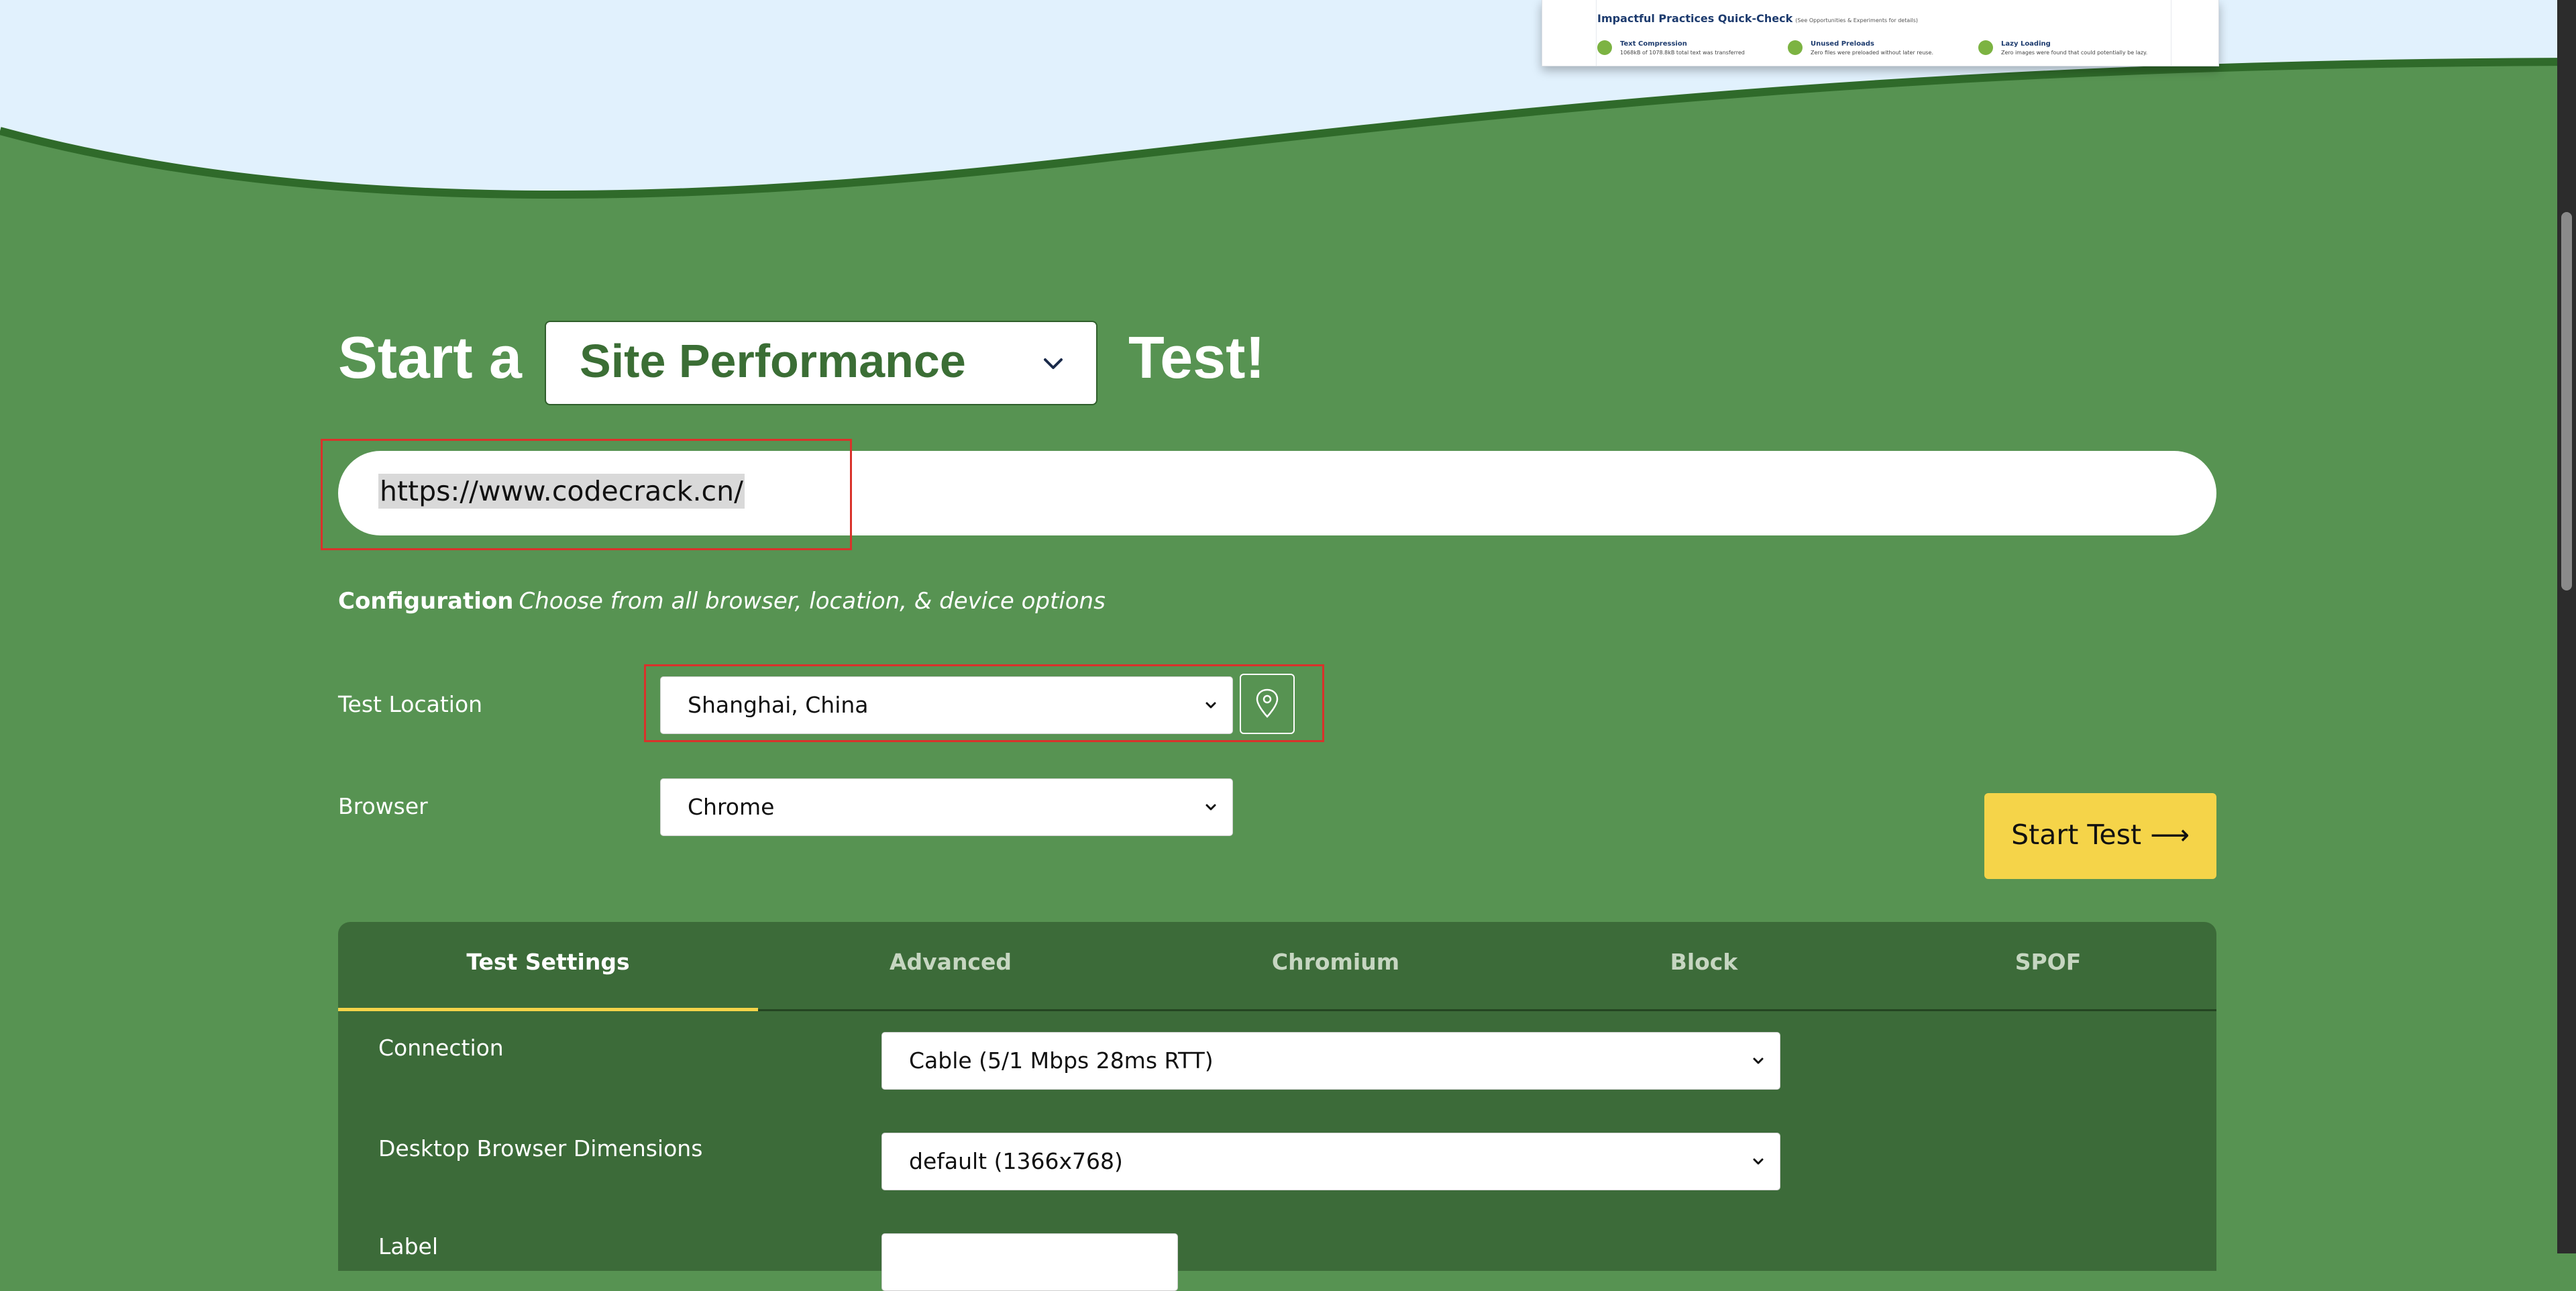 The width and height of the screenshot is (2576, 1291). What do you see at coordinates (1196, 357) in the screenshot?
I see `start-suffix: Test!` at bounding box center [1196, 357].